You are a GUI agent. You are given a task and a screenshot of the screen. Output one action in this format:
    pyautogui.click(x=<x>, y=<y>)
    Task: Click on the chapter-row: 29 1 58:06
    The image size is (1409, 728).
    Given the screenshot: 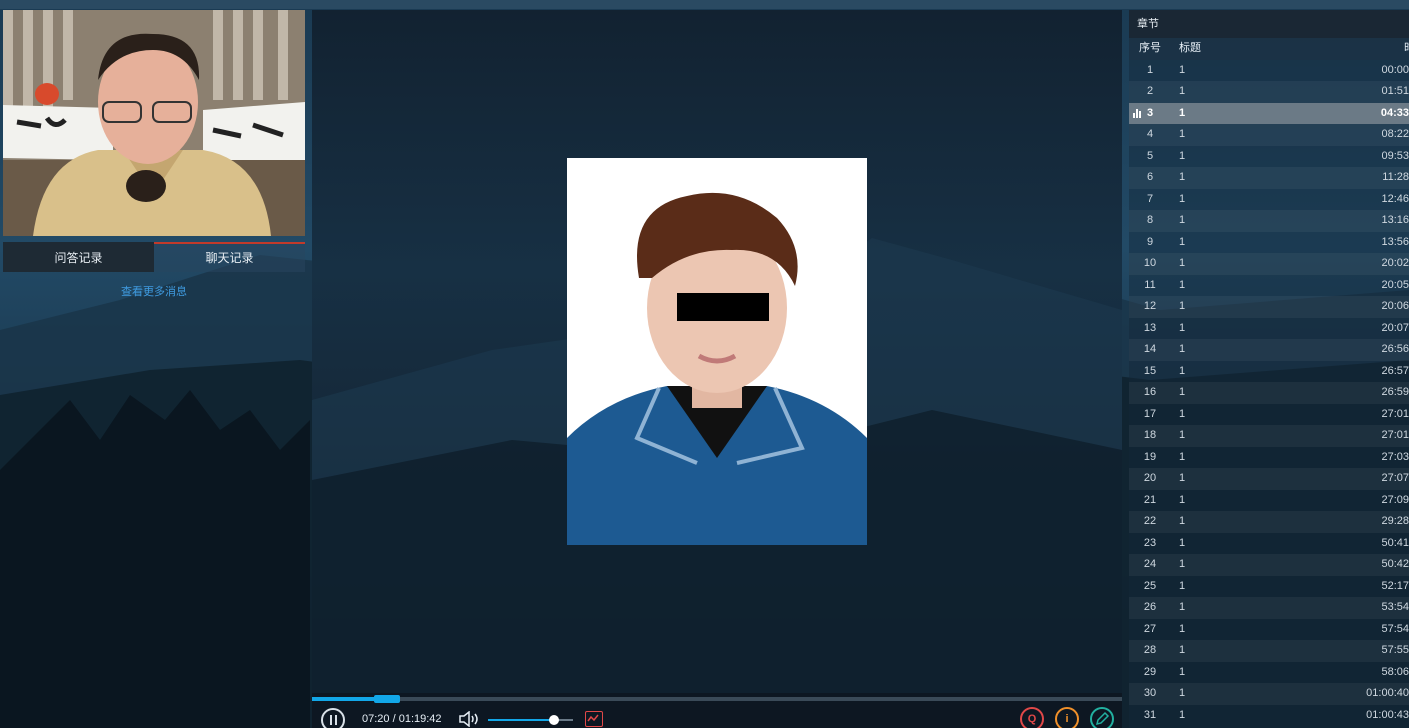 What is the action you would take?
    pyautogui.click(x=1269, y=673)
    